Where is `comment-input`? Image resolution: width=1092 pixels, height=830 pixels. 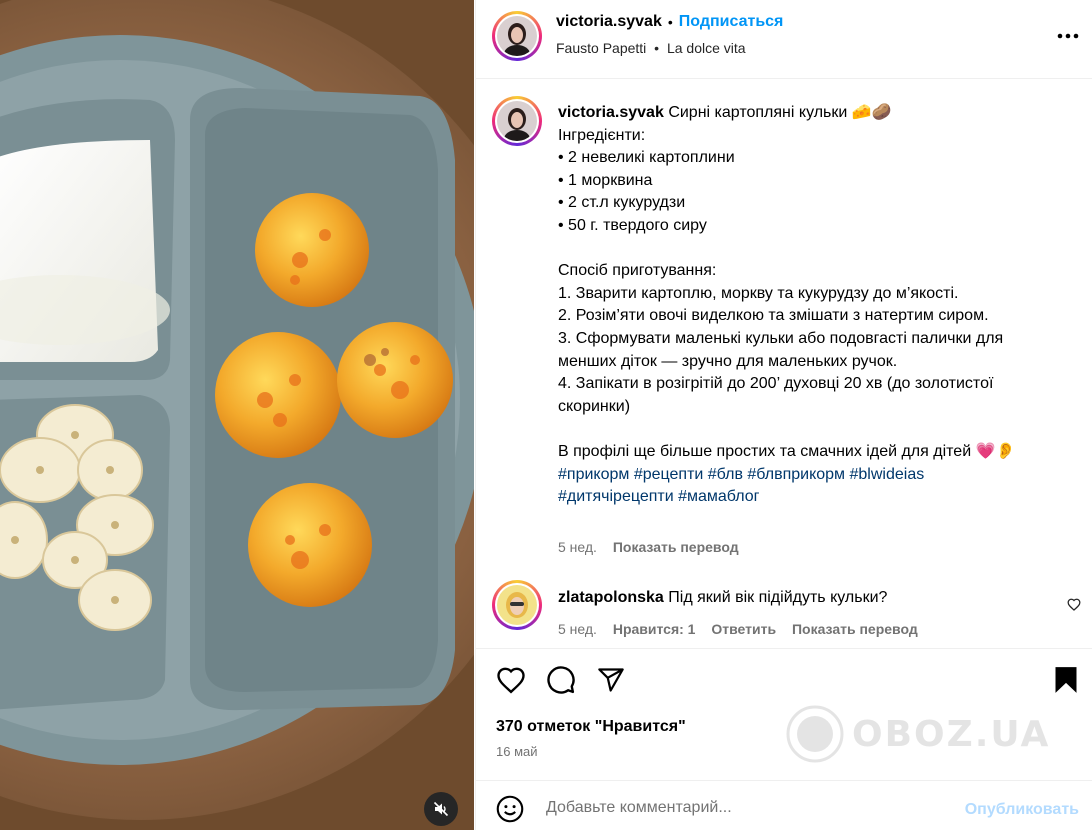
comment-input is located at coordinates (746, 808).